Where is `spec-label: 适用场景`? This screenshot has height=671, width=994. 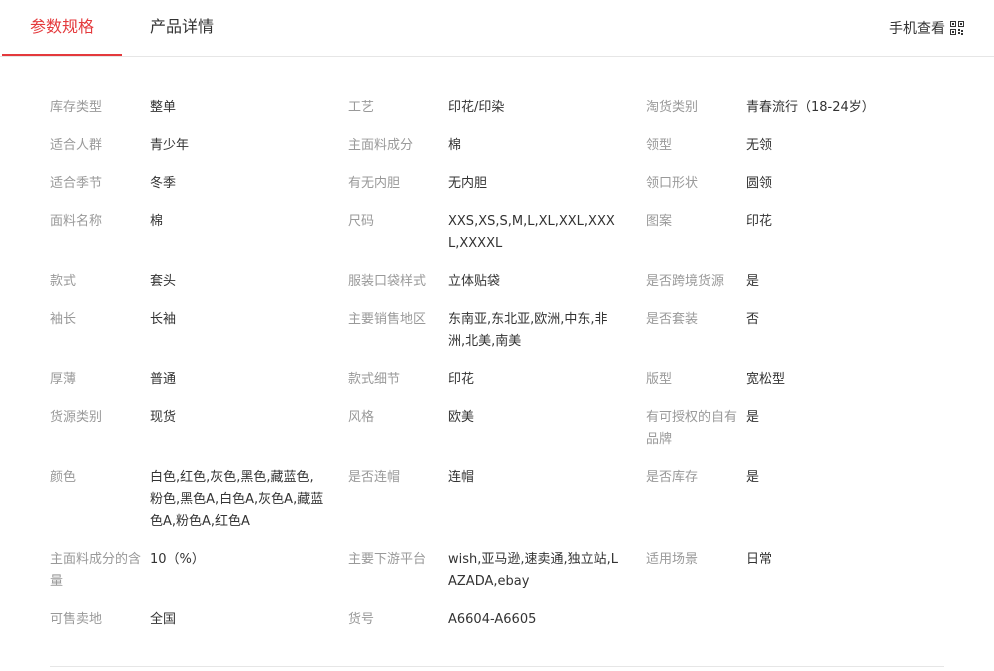
spec-label: 适用场景 is located at coordinates (672, 559).